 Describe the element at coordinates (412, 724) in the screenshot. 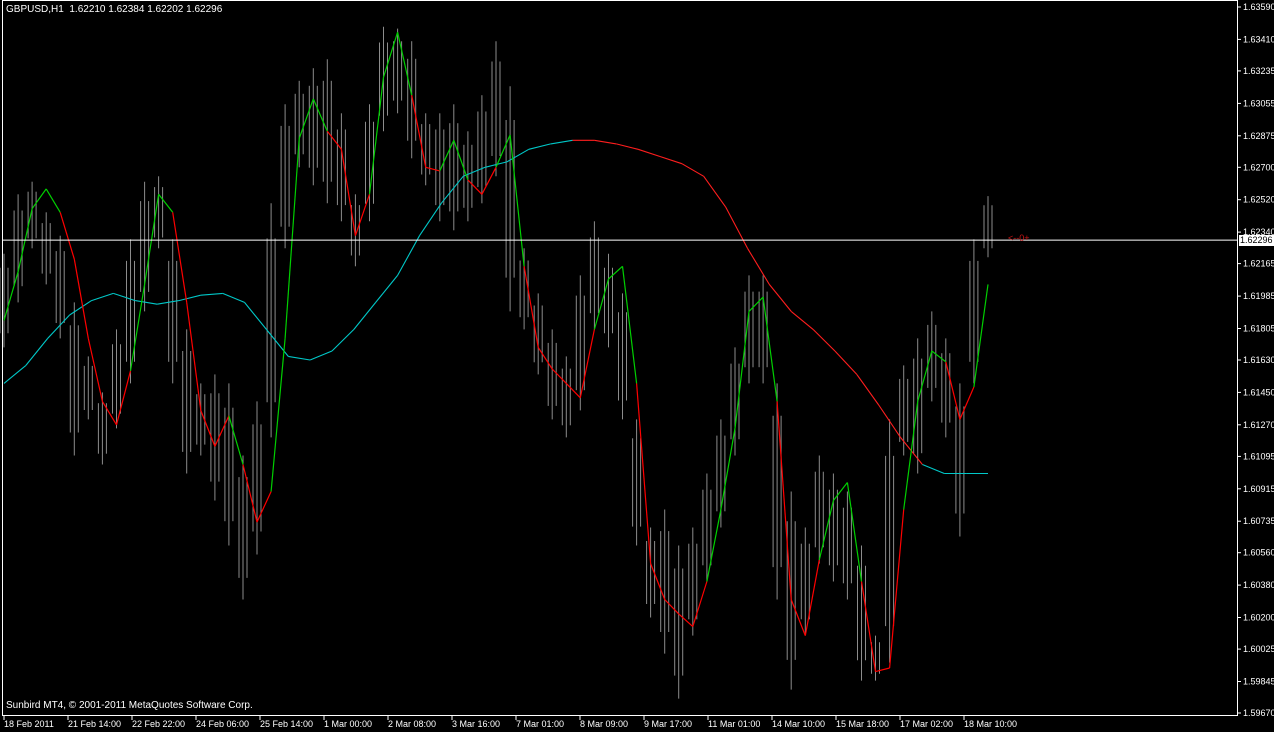

I see `x-tick-label: 2 Mar 08:00` at that location.